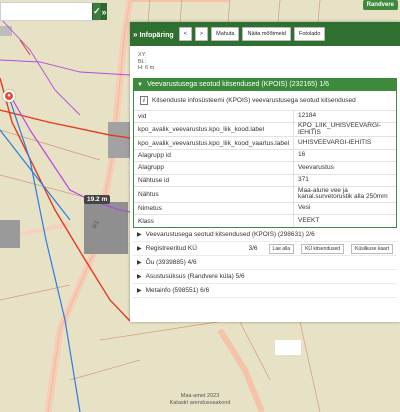  Describe the element at coordinates (253, 249) in the screenshot. I see `registry-count: 3/6` at that location.